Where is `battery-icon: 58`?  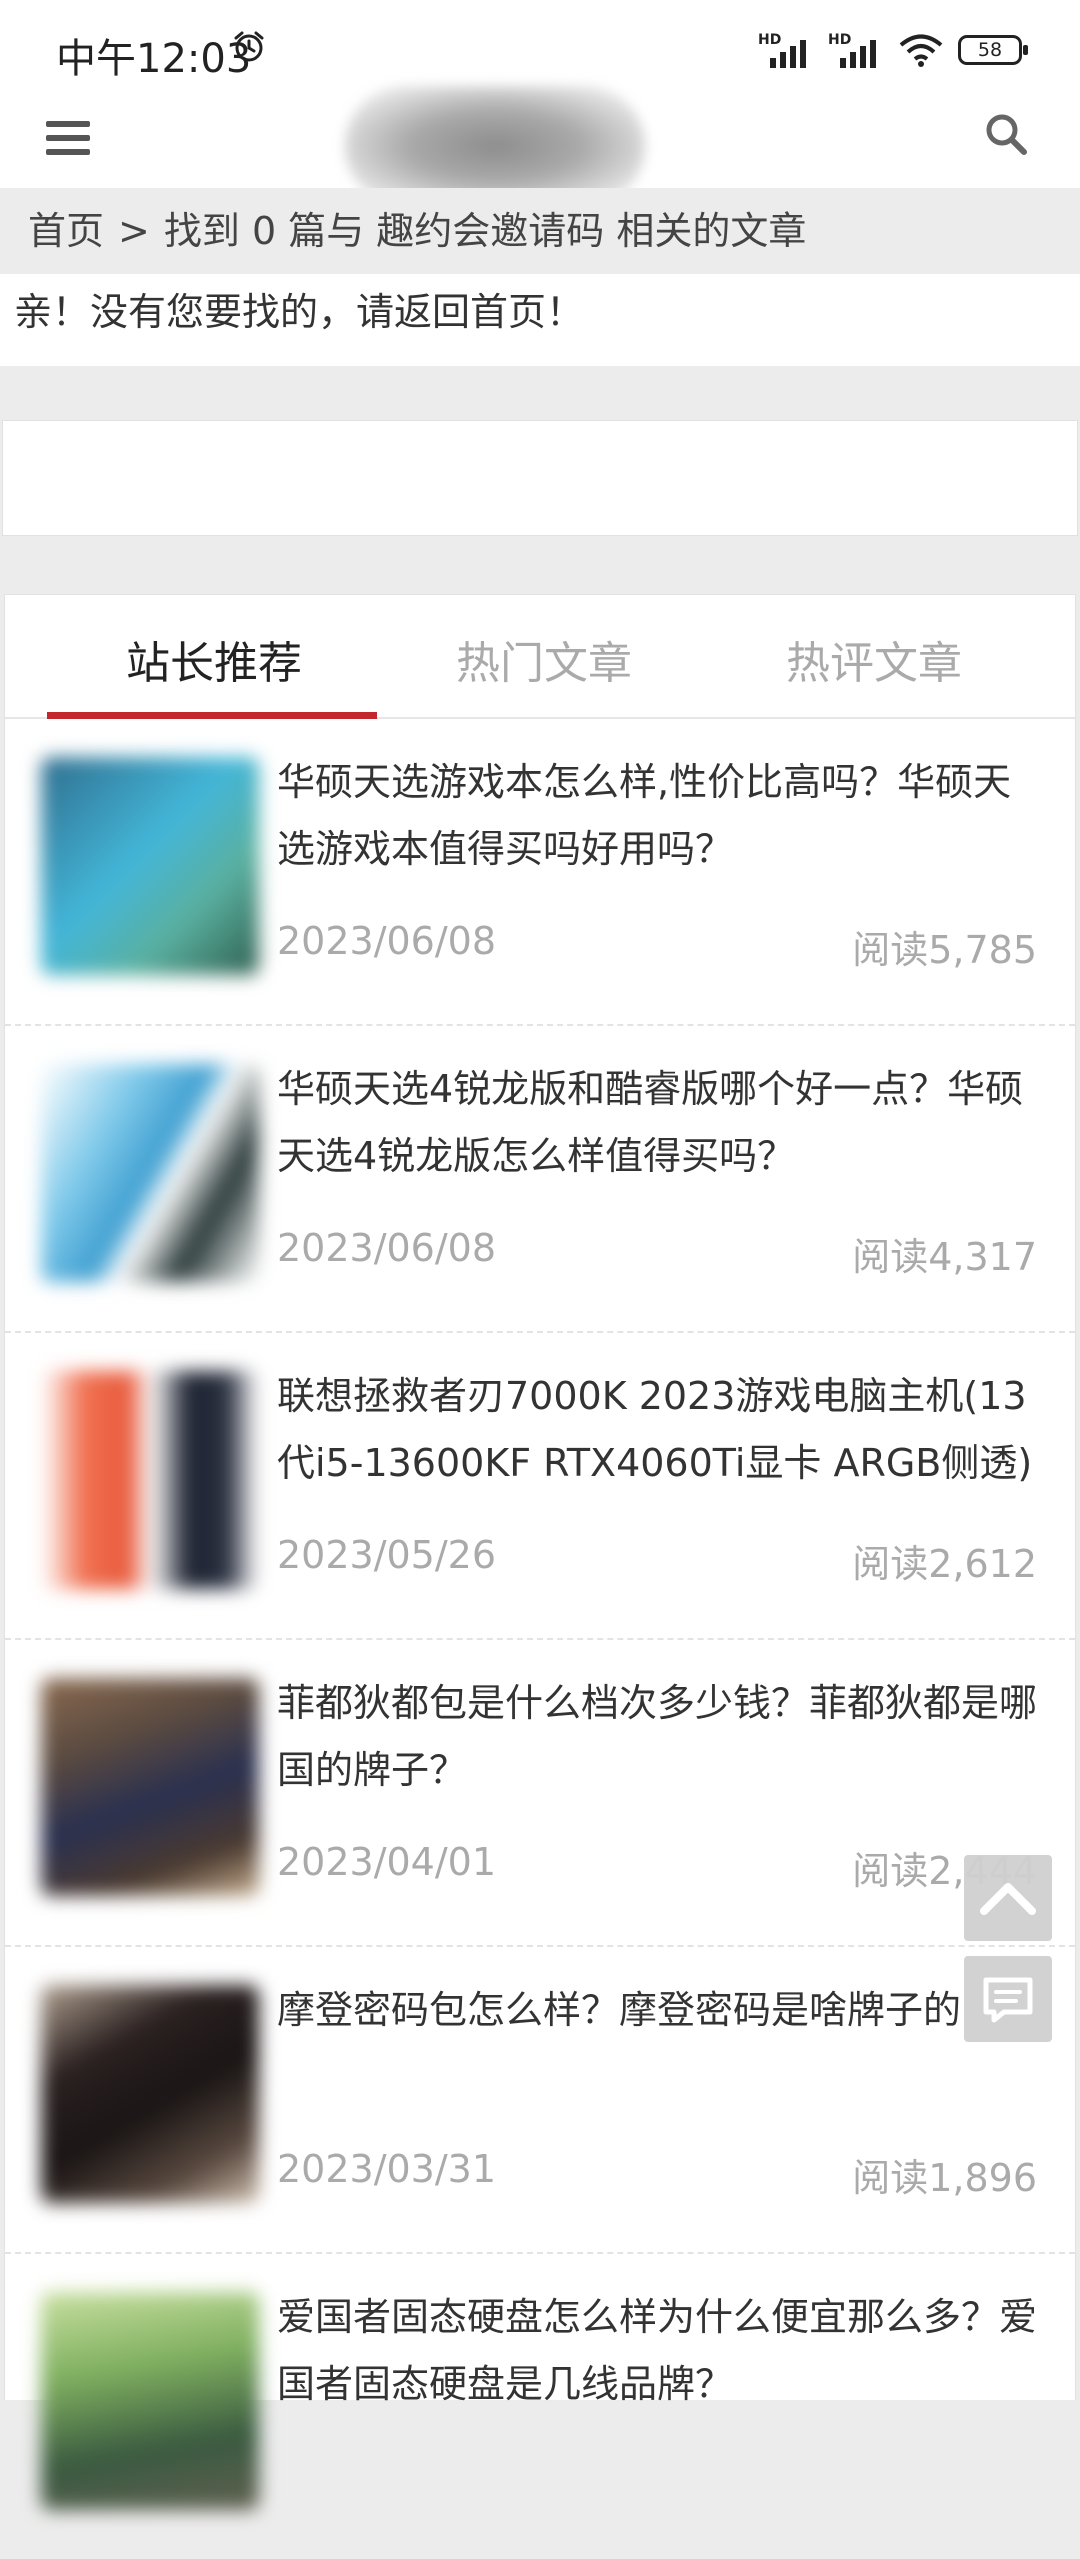
battery-icon: 58 is located at coordinates (993, 50).